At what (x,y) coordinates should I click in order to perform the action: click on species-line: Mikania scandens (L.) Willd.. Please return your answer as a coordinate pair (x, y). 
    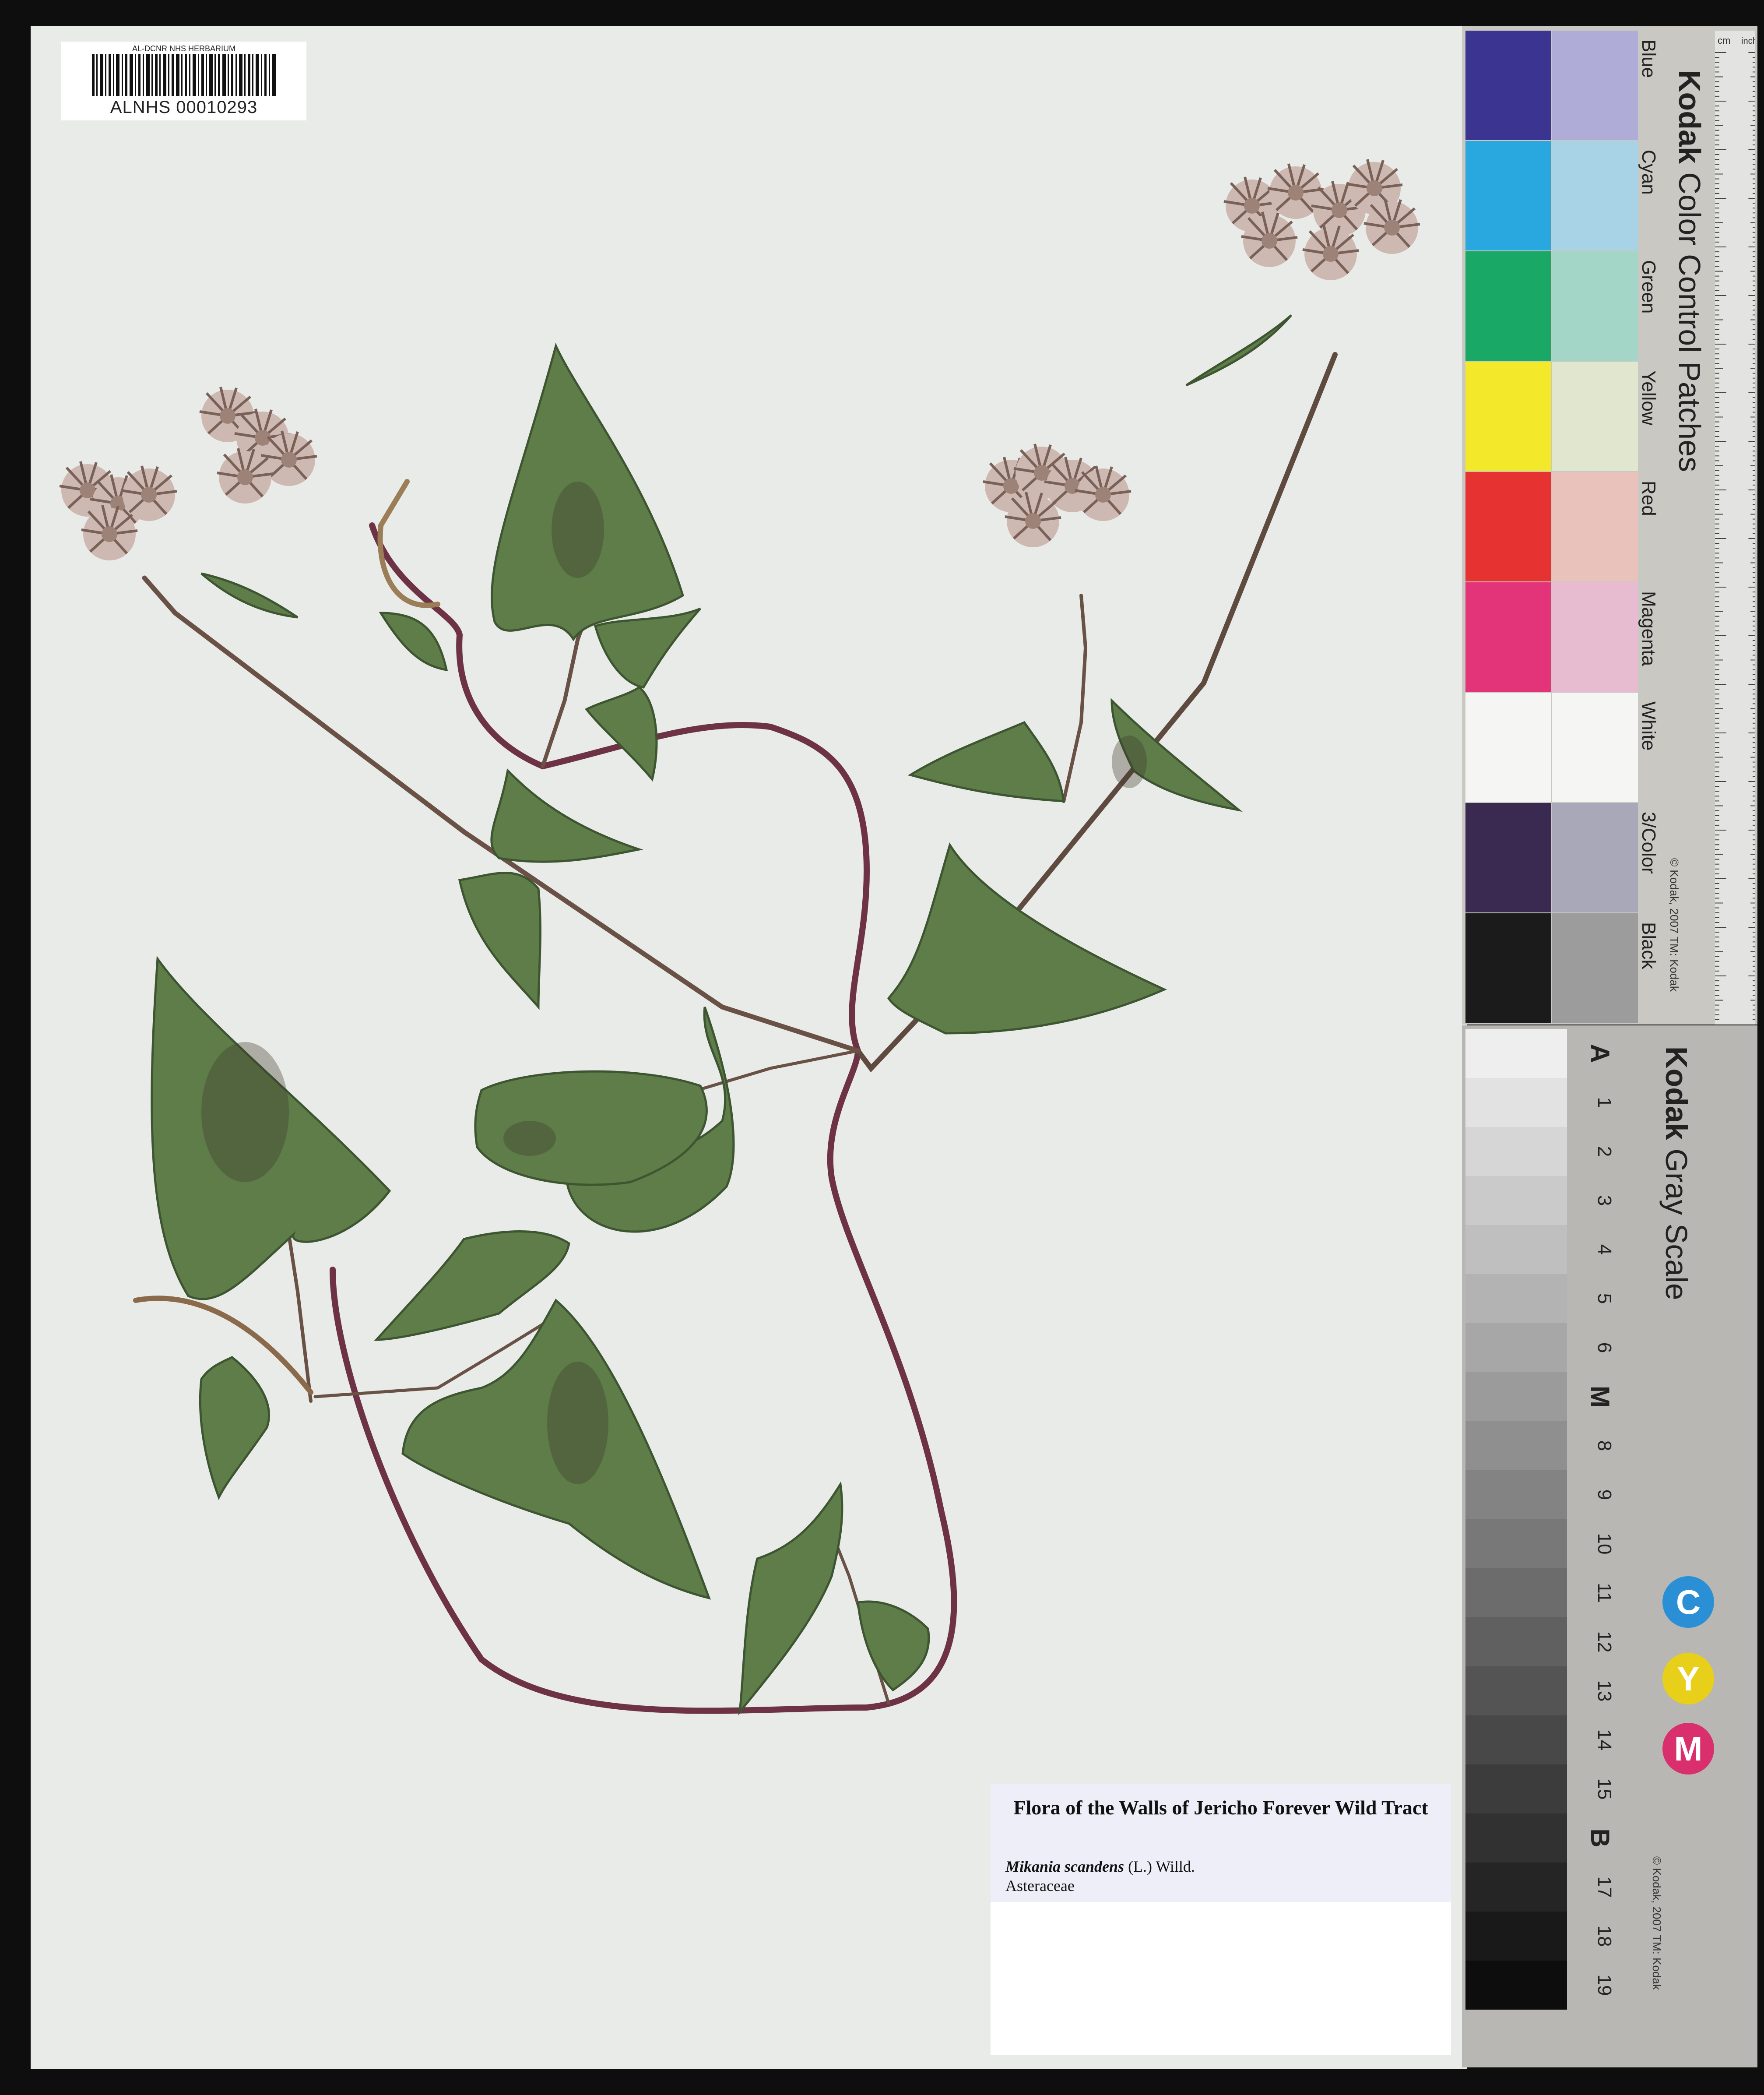
    Looking at the image, I should click on (1100, 1866).